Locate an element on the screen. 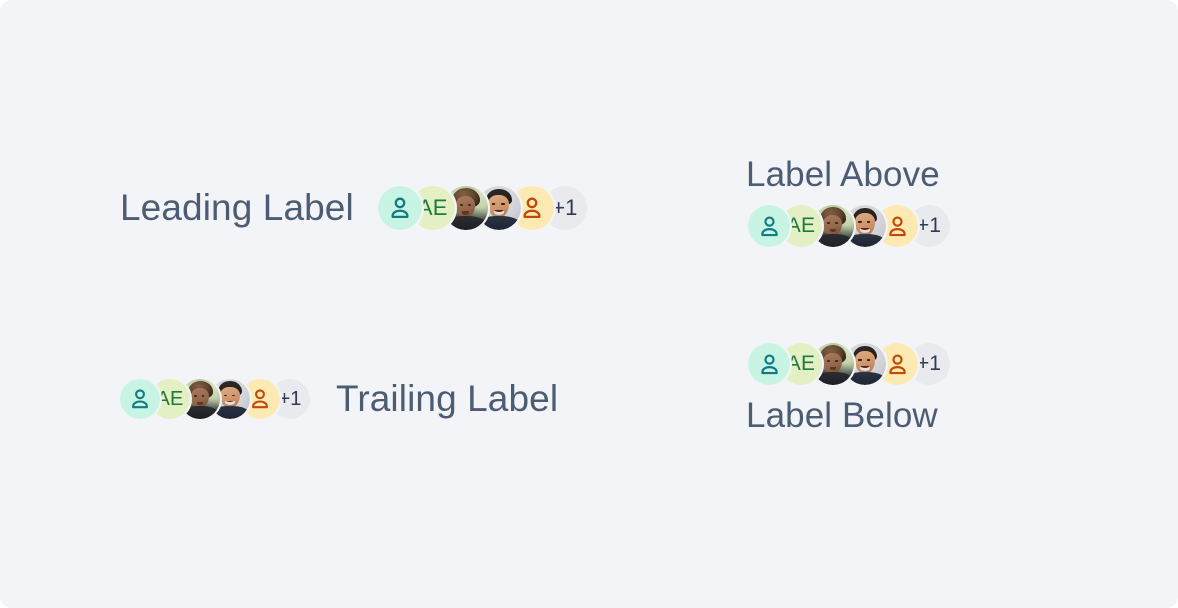 The width and height of the screenshot is (1178, 608). avatar-group-label: Trailing Label is located at coordinates (447, 398).